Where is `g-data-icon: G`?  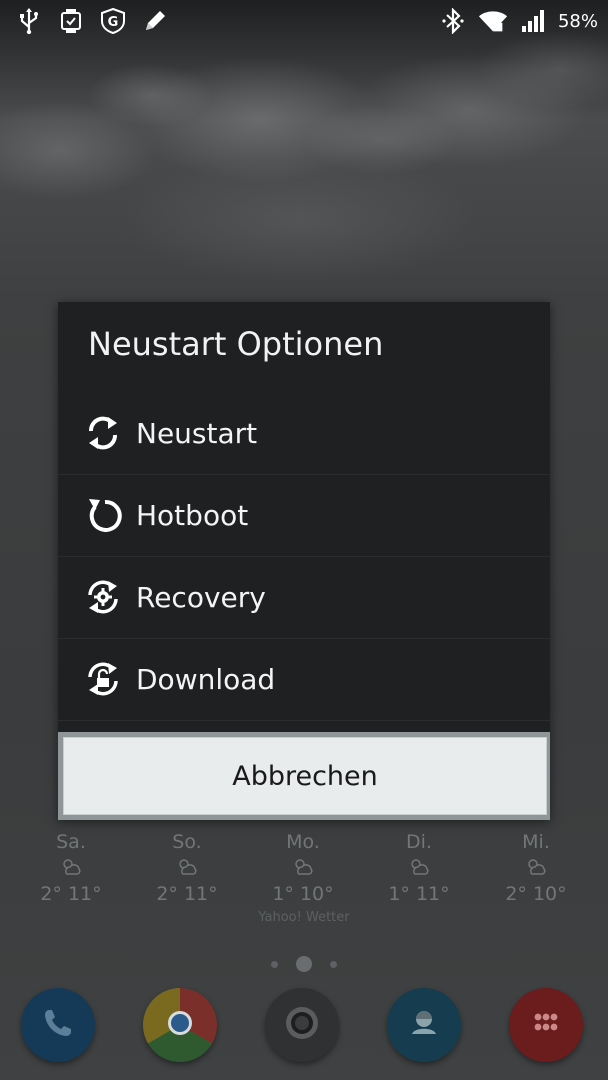
g-data-icon: G is located at coordinates (113, 21).